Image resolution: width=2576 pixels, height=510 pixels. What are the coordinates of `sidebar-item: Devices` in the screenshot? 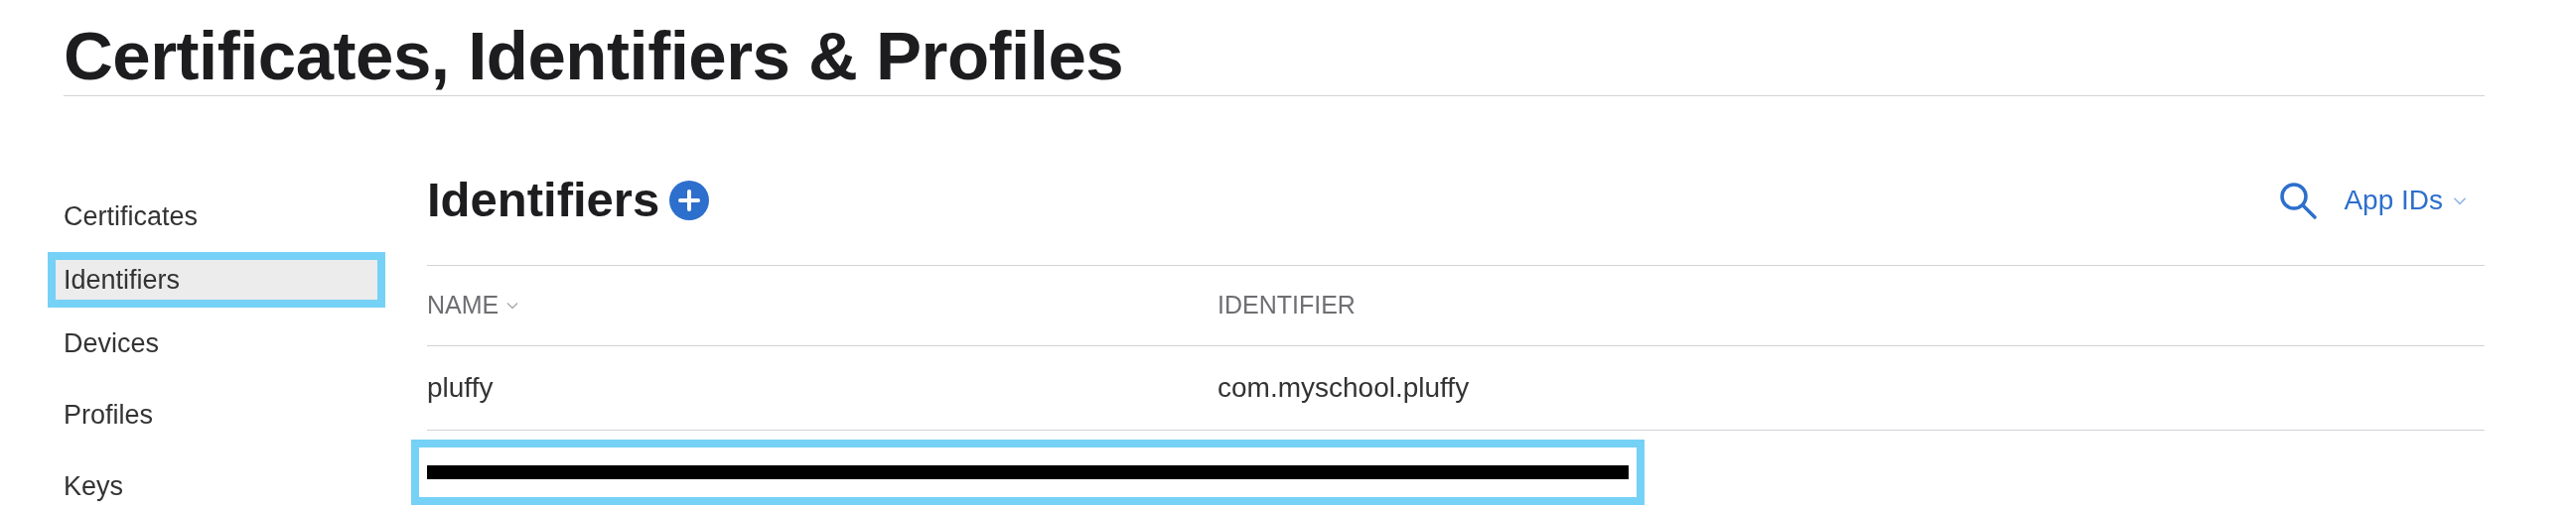 It's located at (237, 343).